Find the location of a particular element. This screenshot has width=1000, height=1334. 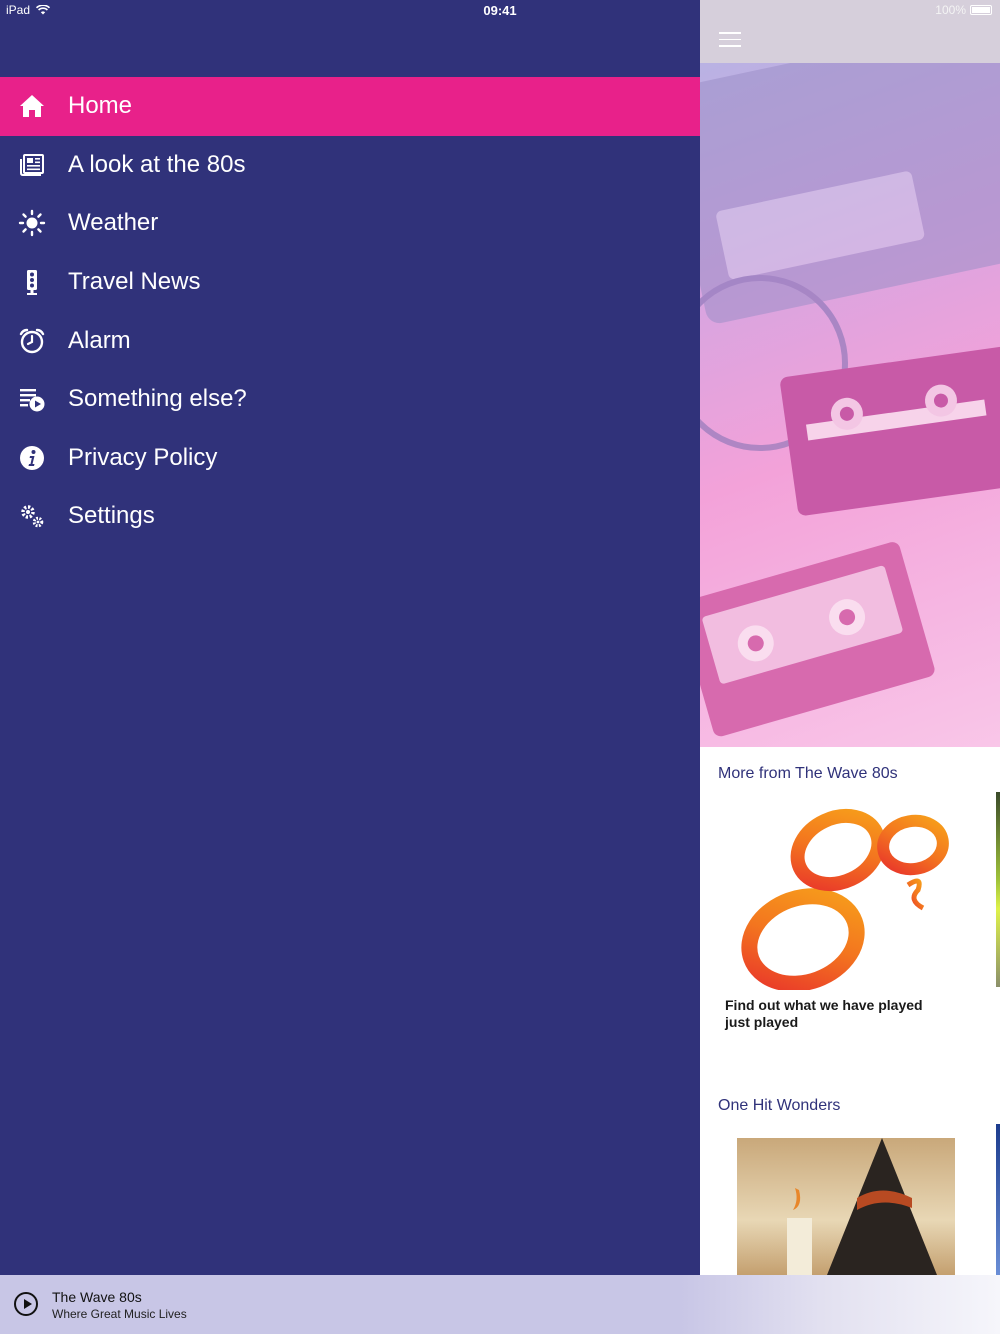

menu-item-alarm: Alarm is located at coordinates (350, 340).